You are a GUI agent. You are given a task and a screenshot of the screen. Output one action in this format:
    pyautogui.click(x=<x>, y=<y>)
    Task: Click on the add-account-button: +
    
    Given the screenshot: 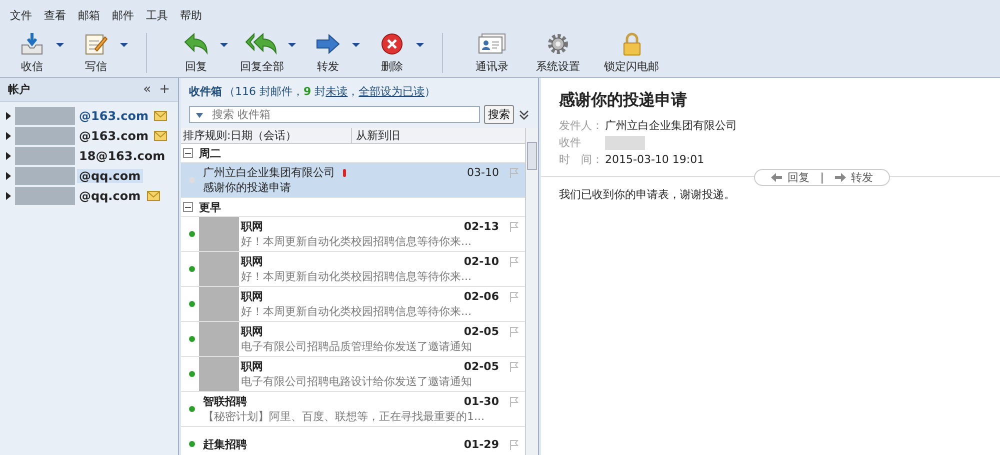 What is the action you would take?
    pyautogui.click(x=164, y=89)
    